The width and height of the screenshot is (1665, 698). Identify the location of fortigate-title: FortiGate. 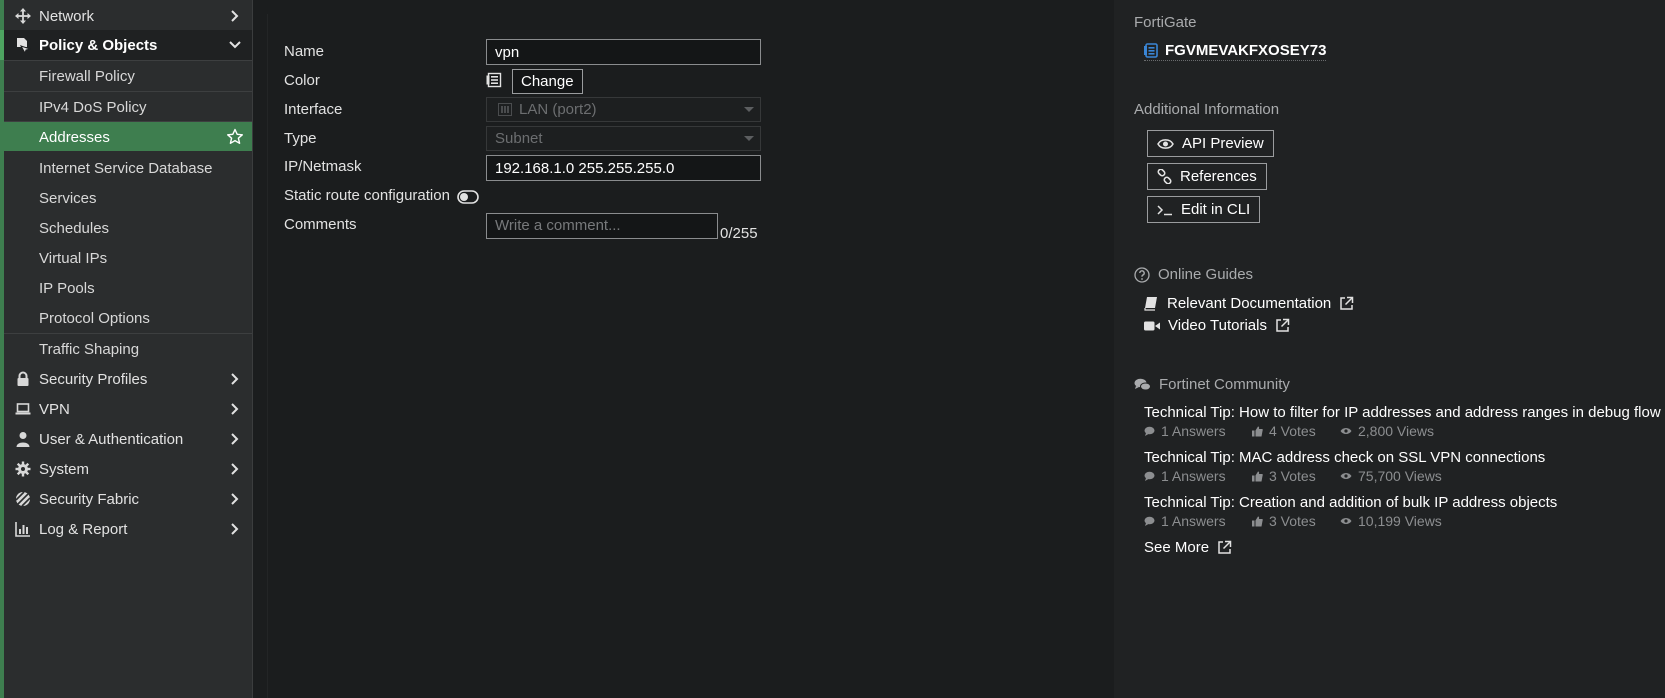
(1165, 22).